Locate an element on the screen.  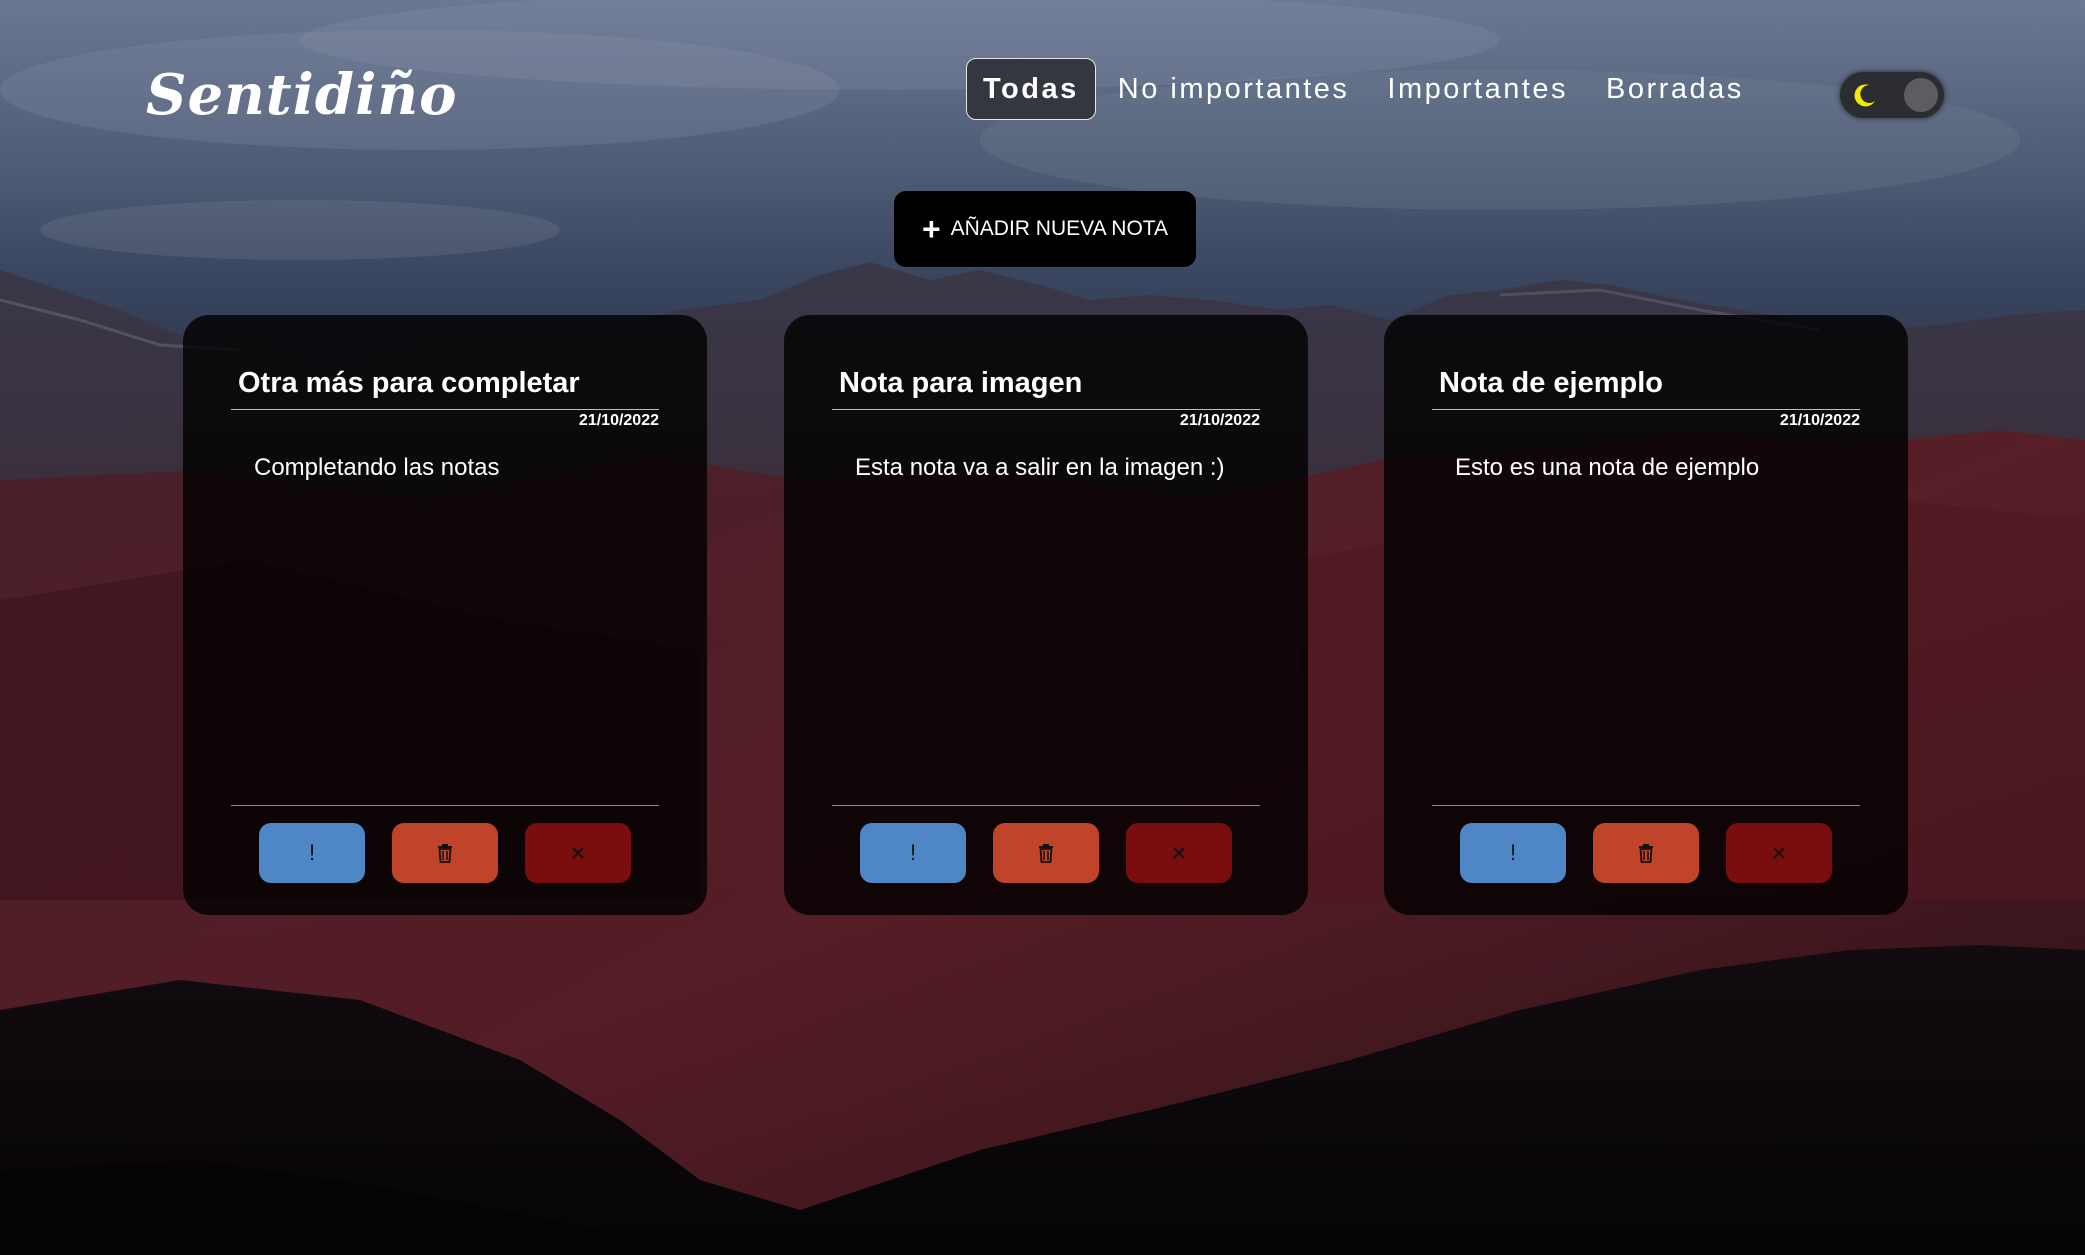
plus-icon: + is located at coordinates (931, 229).